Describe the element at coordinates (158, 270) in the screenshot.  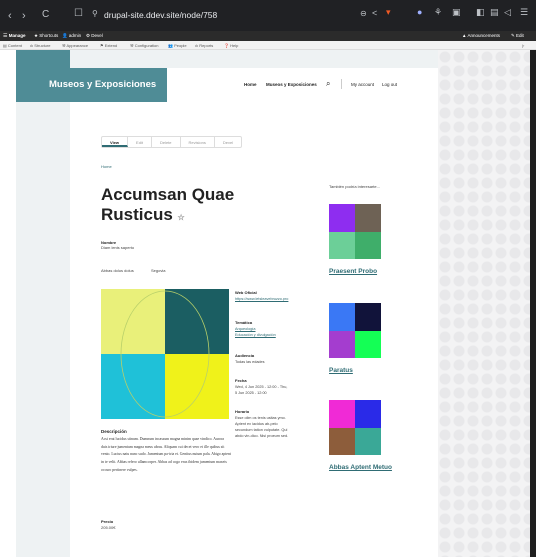
I see `meta-city: Segovia` at that location.